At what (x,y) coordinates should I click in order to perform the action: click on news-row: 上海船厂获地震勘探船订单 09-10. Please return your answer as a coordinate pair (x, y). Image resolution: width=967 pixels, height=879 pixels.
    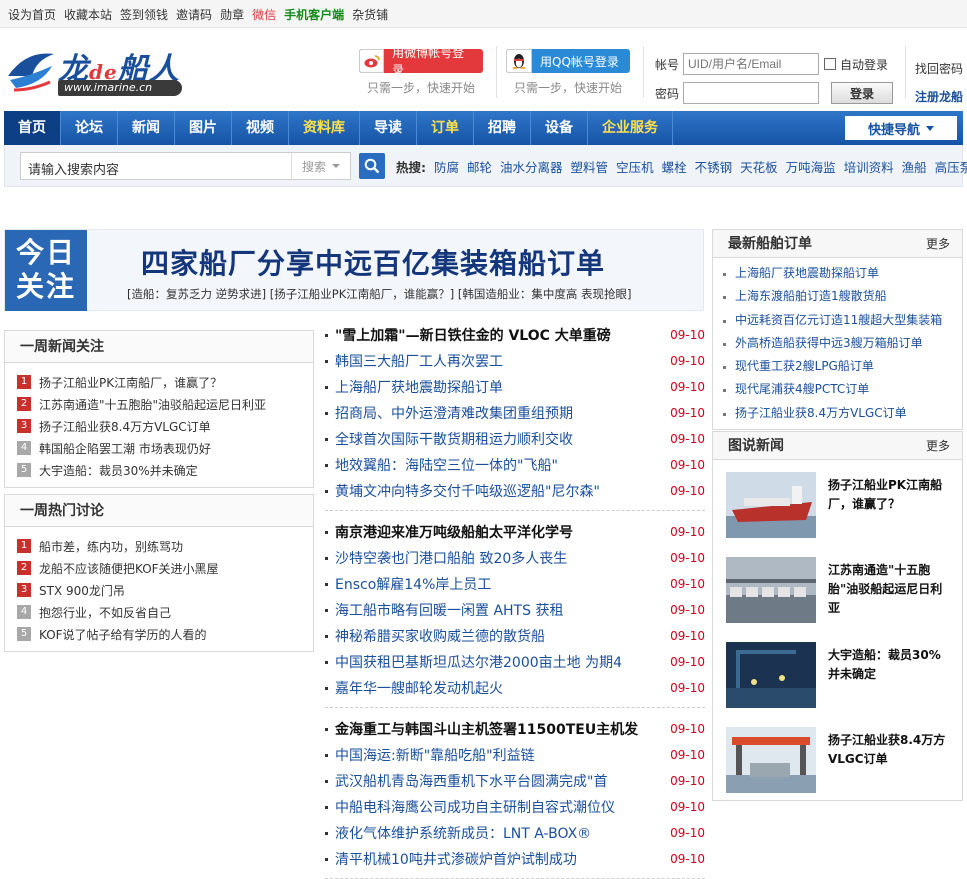
    Looking at the image, I should click on (515, 387).